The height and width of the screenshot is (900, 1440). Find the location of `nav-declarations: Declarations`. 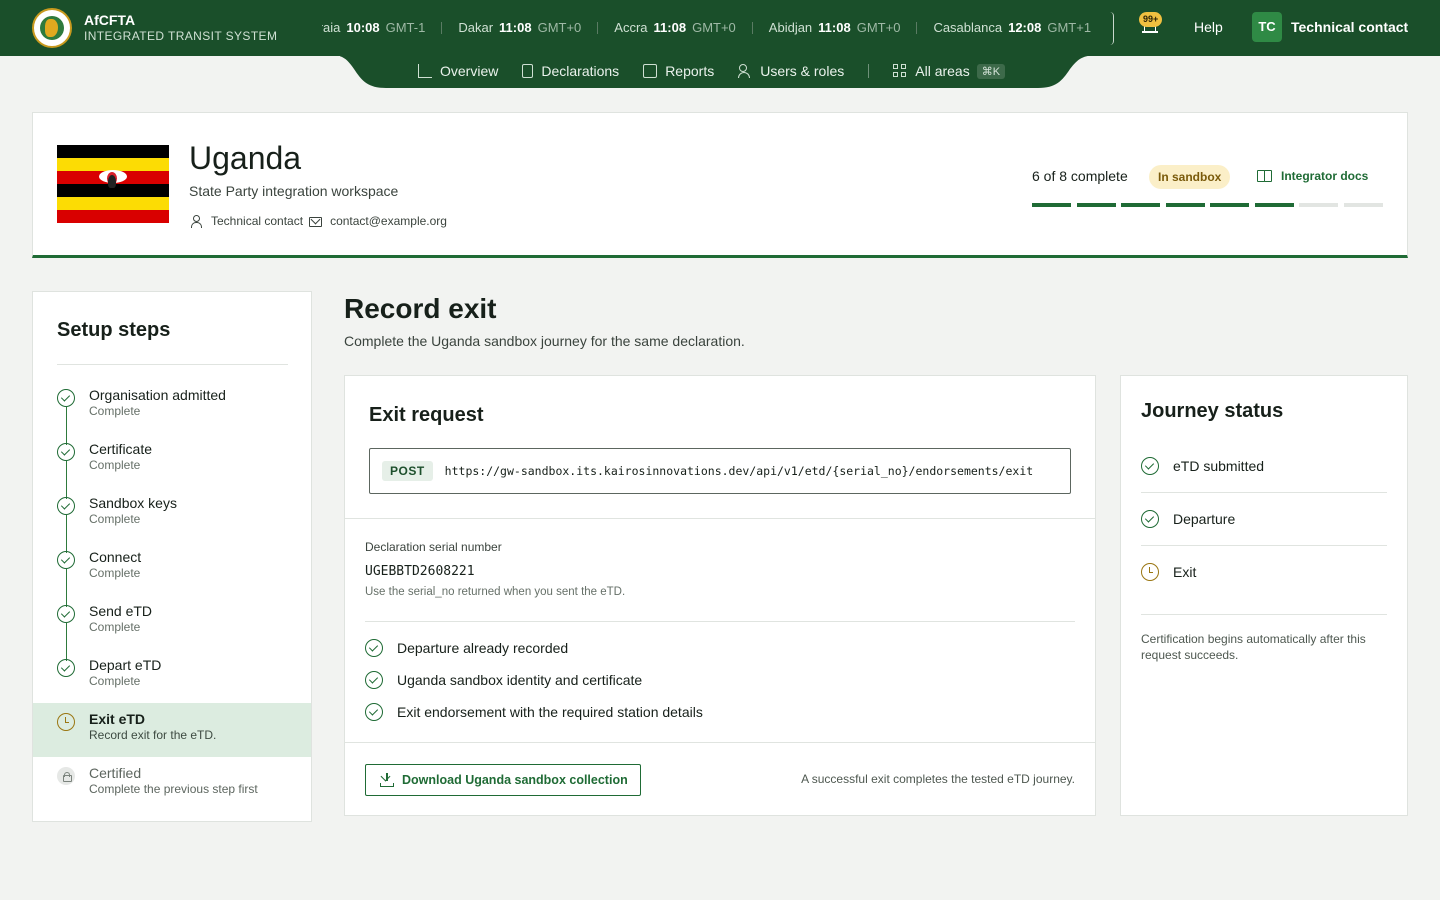

nav-declarations: Declarations is located at coordinates (570, 71).